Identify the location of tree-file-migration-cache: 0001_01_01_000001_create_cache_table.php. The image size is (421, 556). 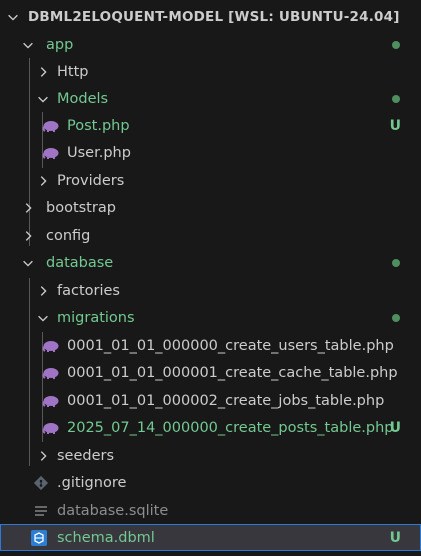
(210, 372).